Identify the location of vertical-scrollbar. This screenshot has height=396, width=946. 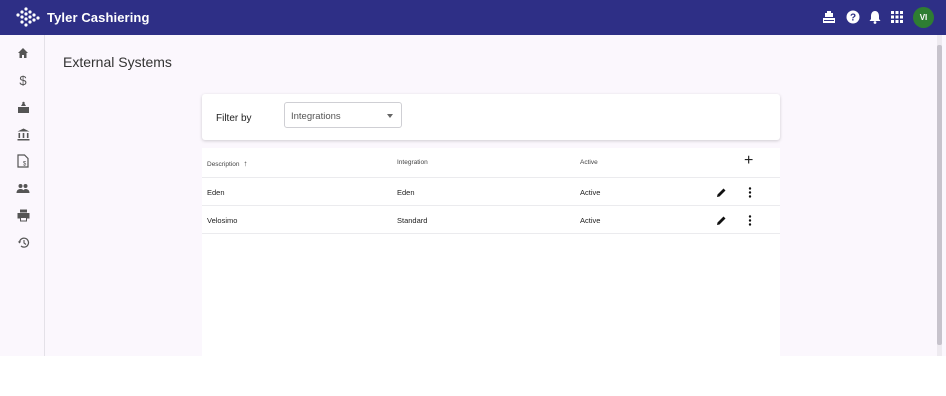
(939, 195).